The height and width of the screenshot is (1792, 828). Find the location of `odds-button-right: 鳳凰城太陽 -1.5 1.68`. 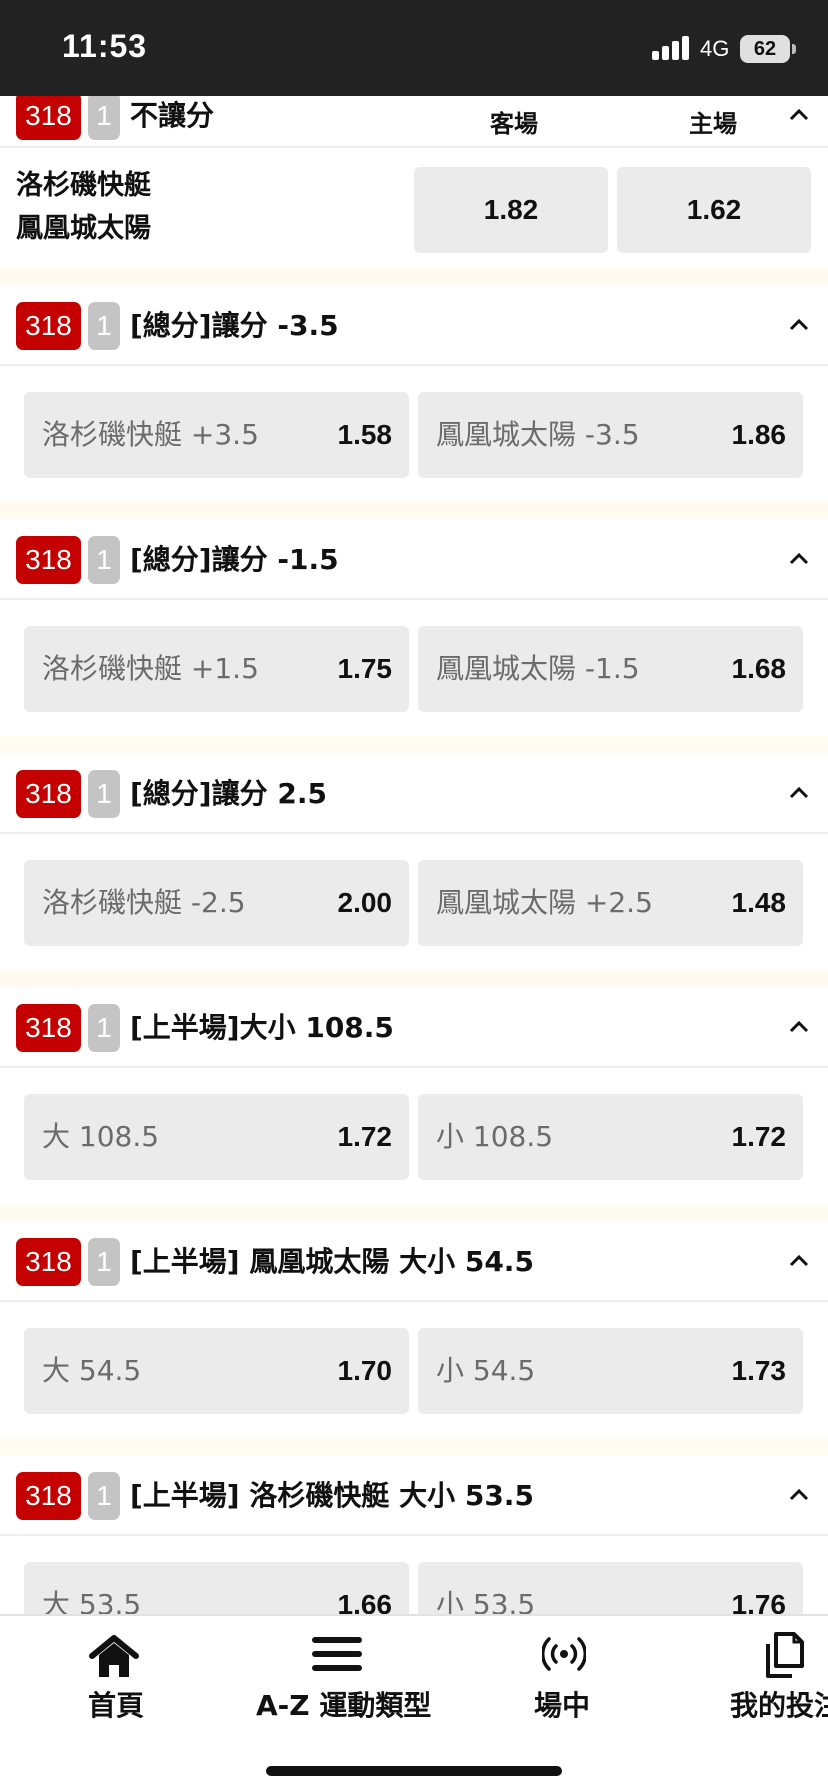

odds-button-right: 鳳凰城太陽 -1.5 1.68 is located at coordinates (610, 669).